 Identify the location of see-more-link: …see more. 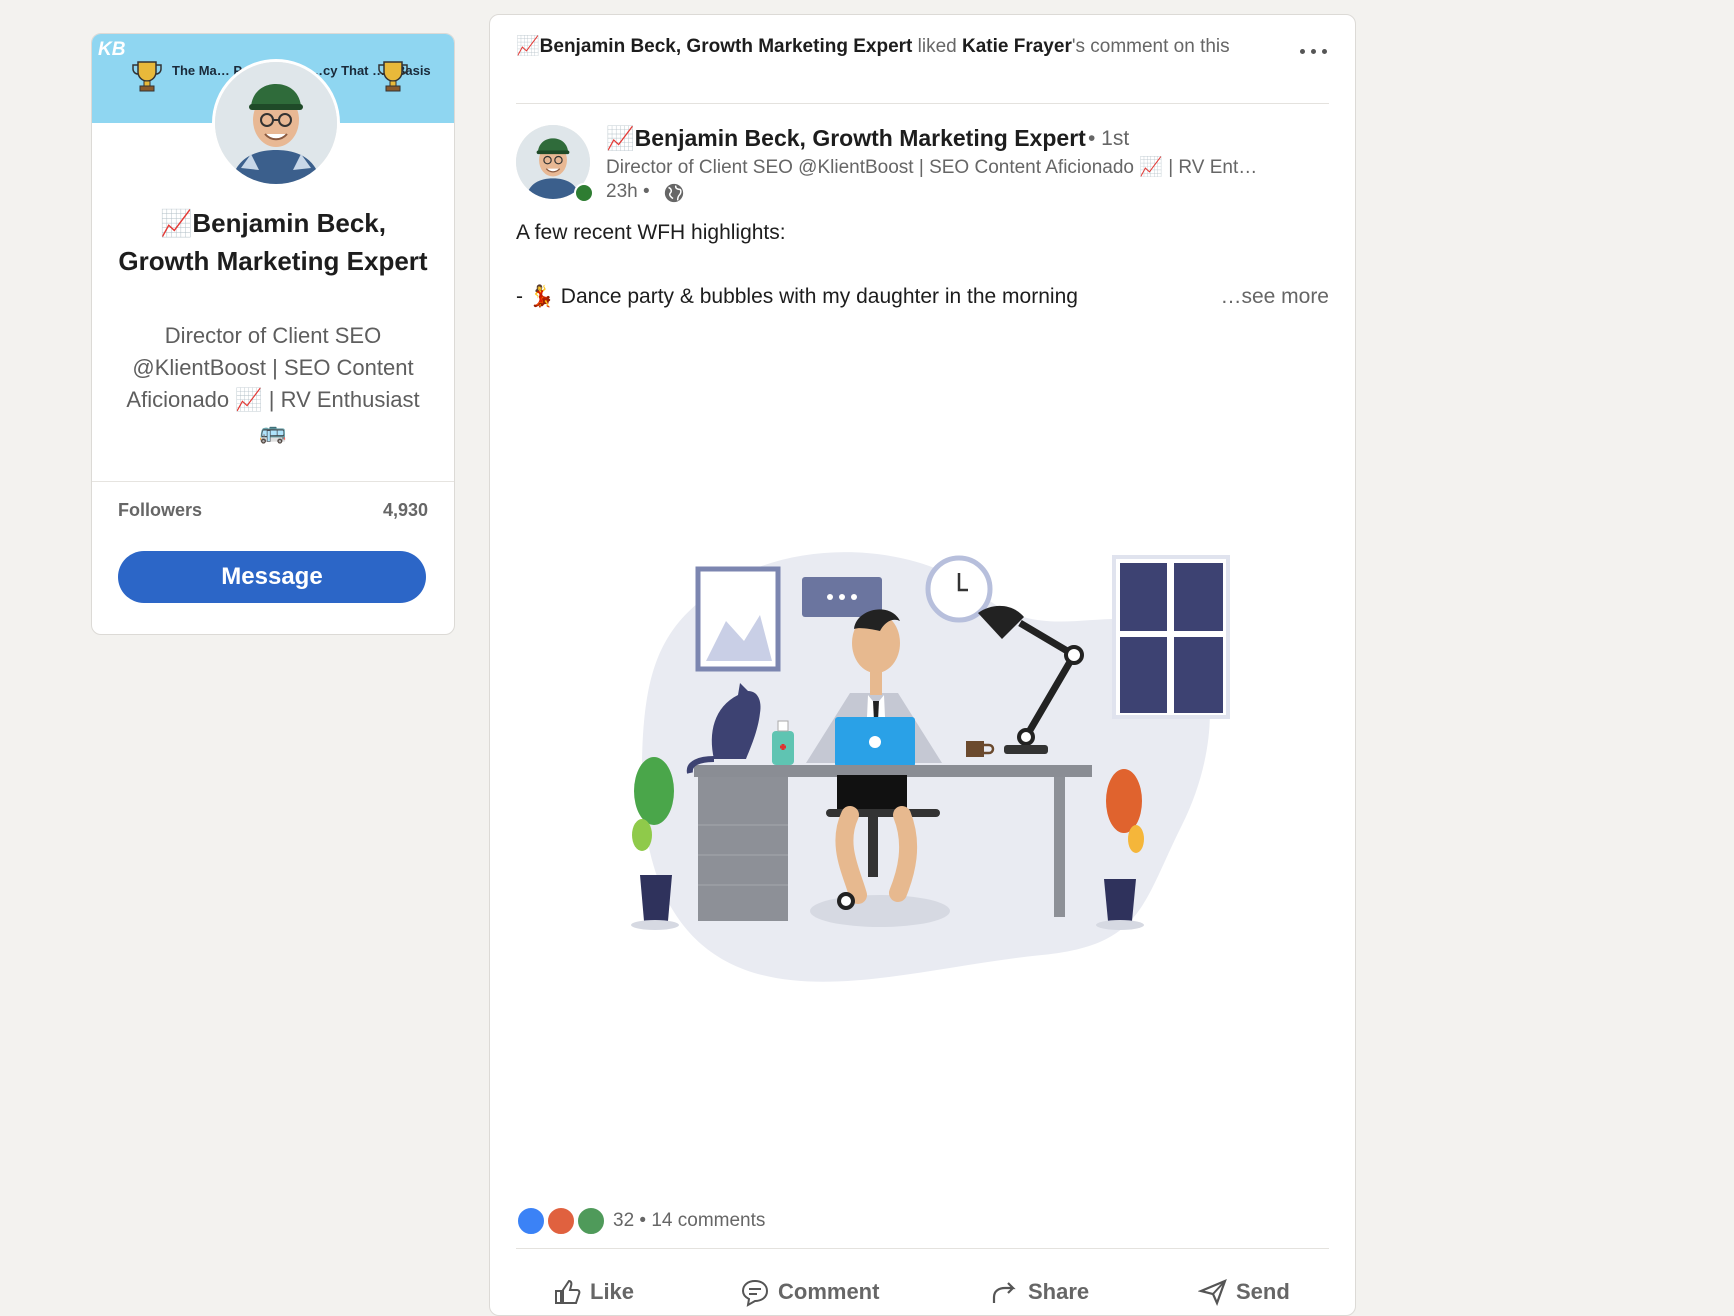
(1274, 297).